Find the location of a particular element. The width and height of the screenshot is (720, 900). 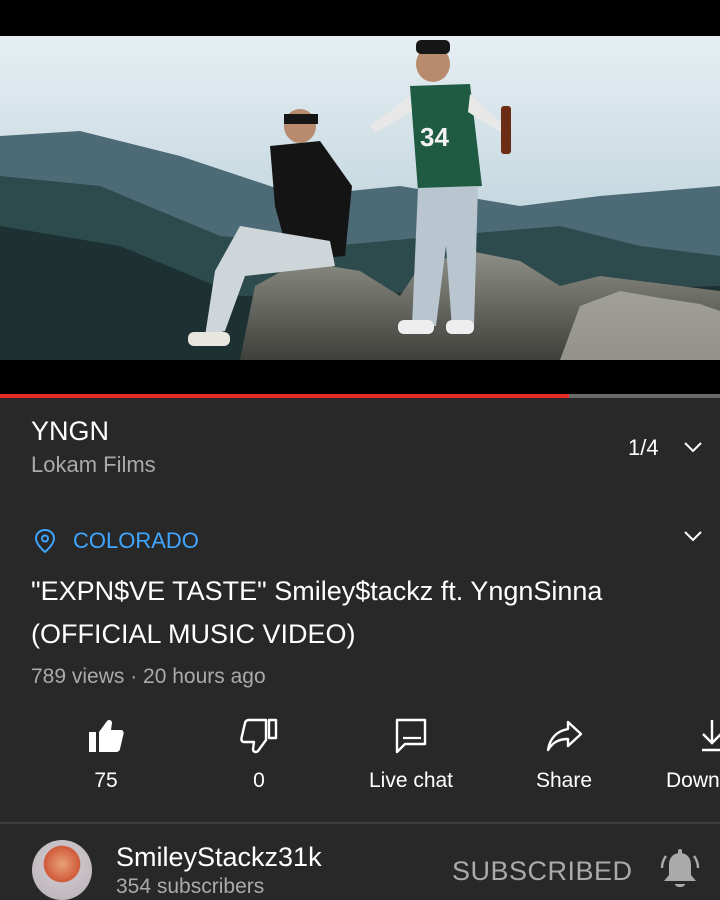

divider is located at coordinates (360, 823).